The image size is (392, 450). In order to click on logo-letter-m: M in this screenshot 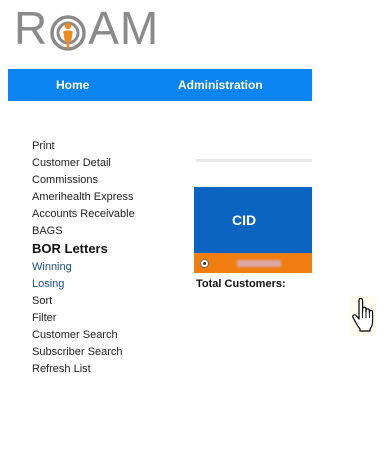, I will do `click(139, 28)`.